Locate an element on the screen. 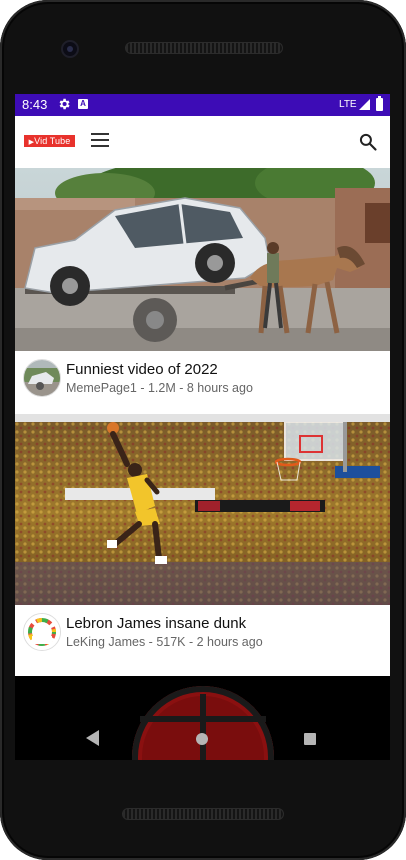  a-notification-icon: A is located at coordinates (83, 104).